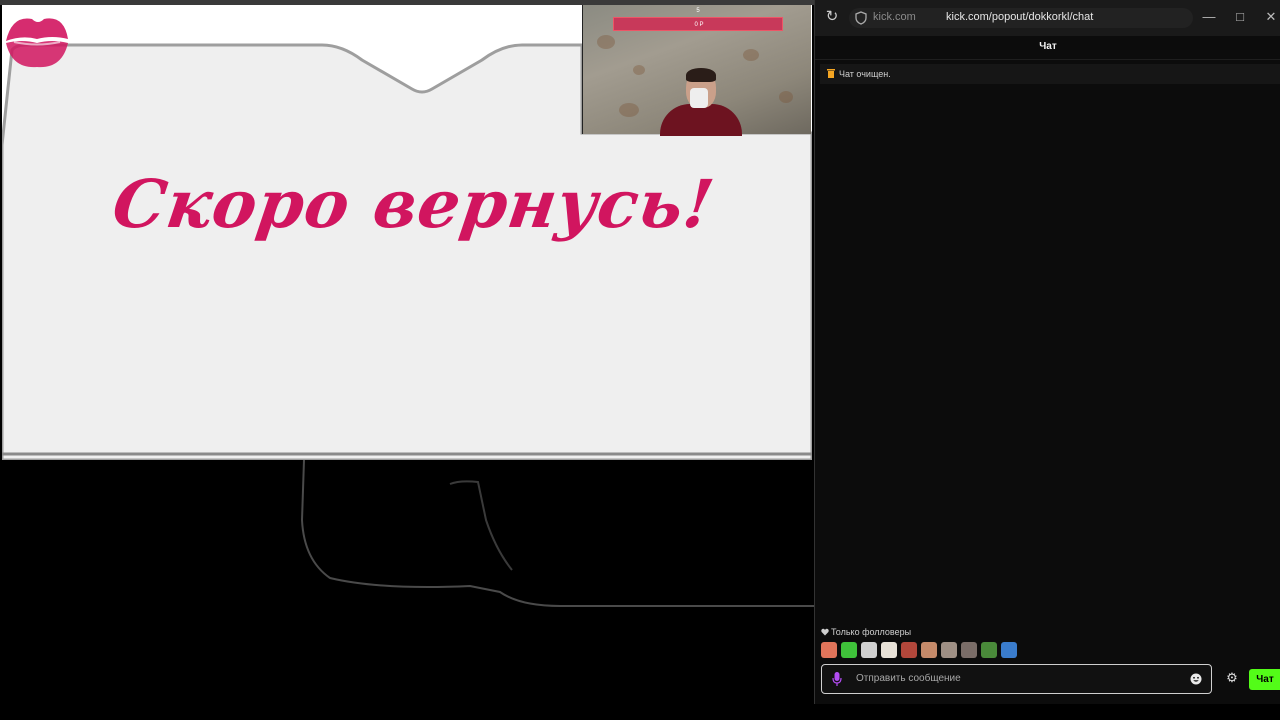 This screenshot has height=720, width=1280. What do you see at coordinates (1240, 17) in the screenshot?
I see `maximize-button: □` at bounding box center [1240, 17].